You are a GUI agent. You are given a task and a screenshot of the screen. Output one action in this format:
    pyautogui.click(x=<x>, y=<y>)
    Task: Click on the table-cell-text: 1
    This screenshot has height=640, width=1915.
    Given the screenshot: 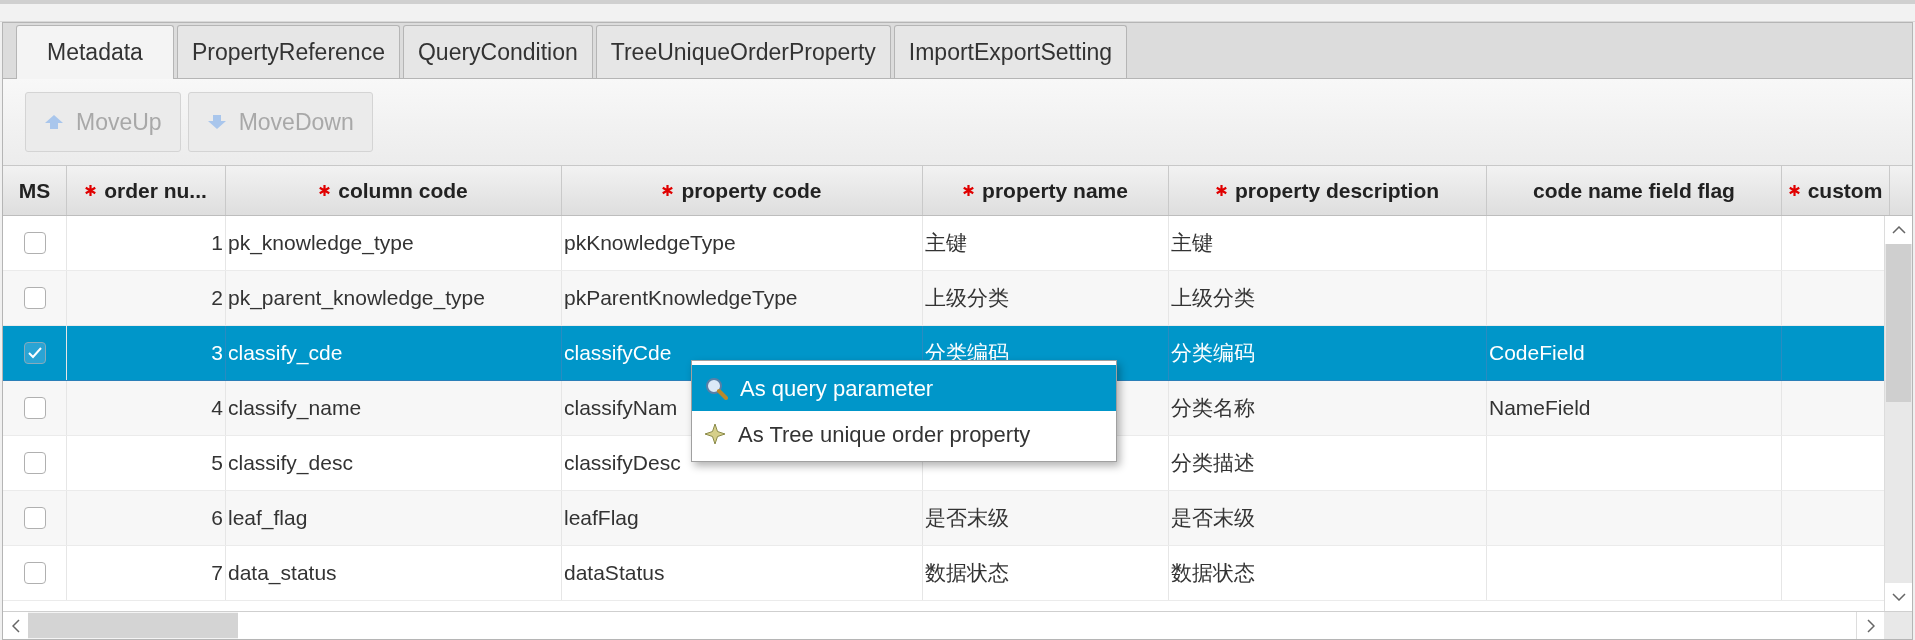 What is the action you would take?
    pyautogui.click(x=217, y=243)
    